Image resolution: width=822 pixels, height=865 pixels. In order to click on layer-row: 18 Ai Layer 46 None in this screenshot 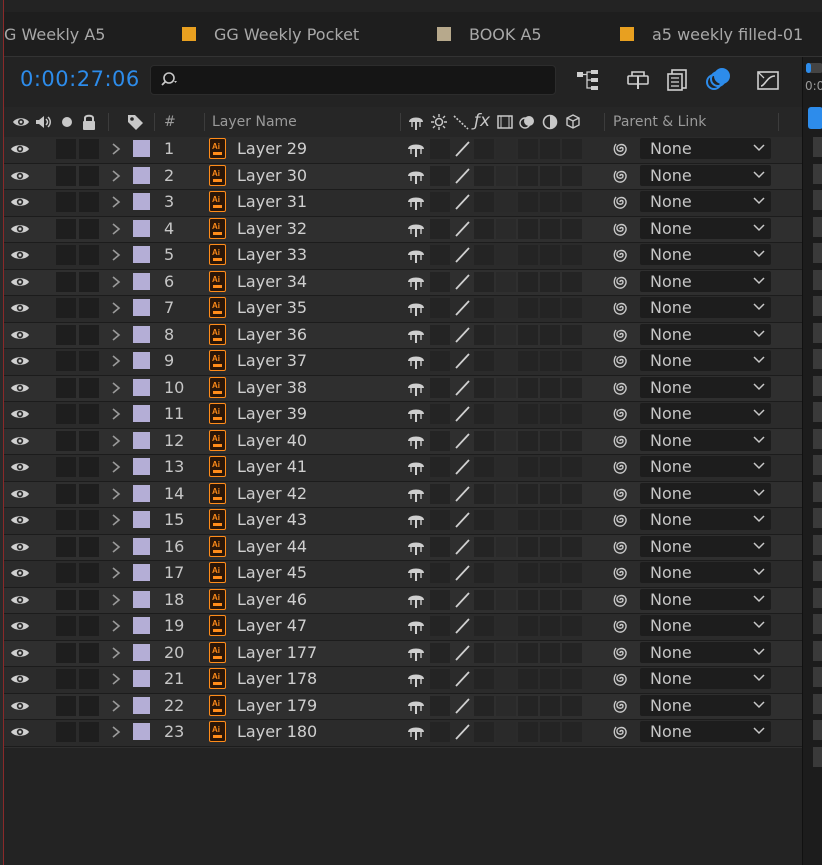, I will do `click(403, 600)`.